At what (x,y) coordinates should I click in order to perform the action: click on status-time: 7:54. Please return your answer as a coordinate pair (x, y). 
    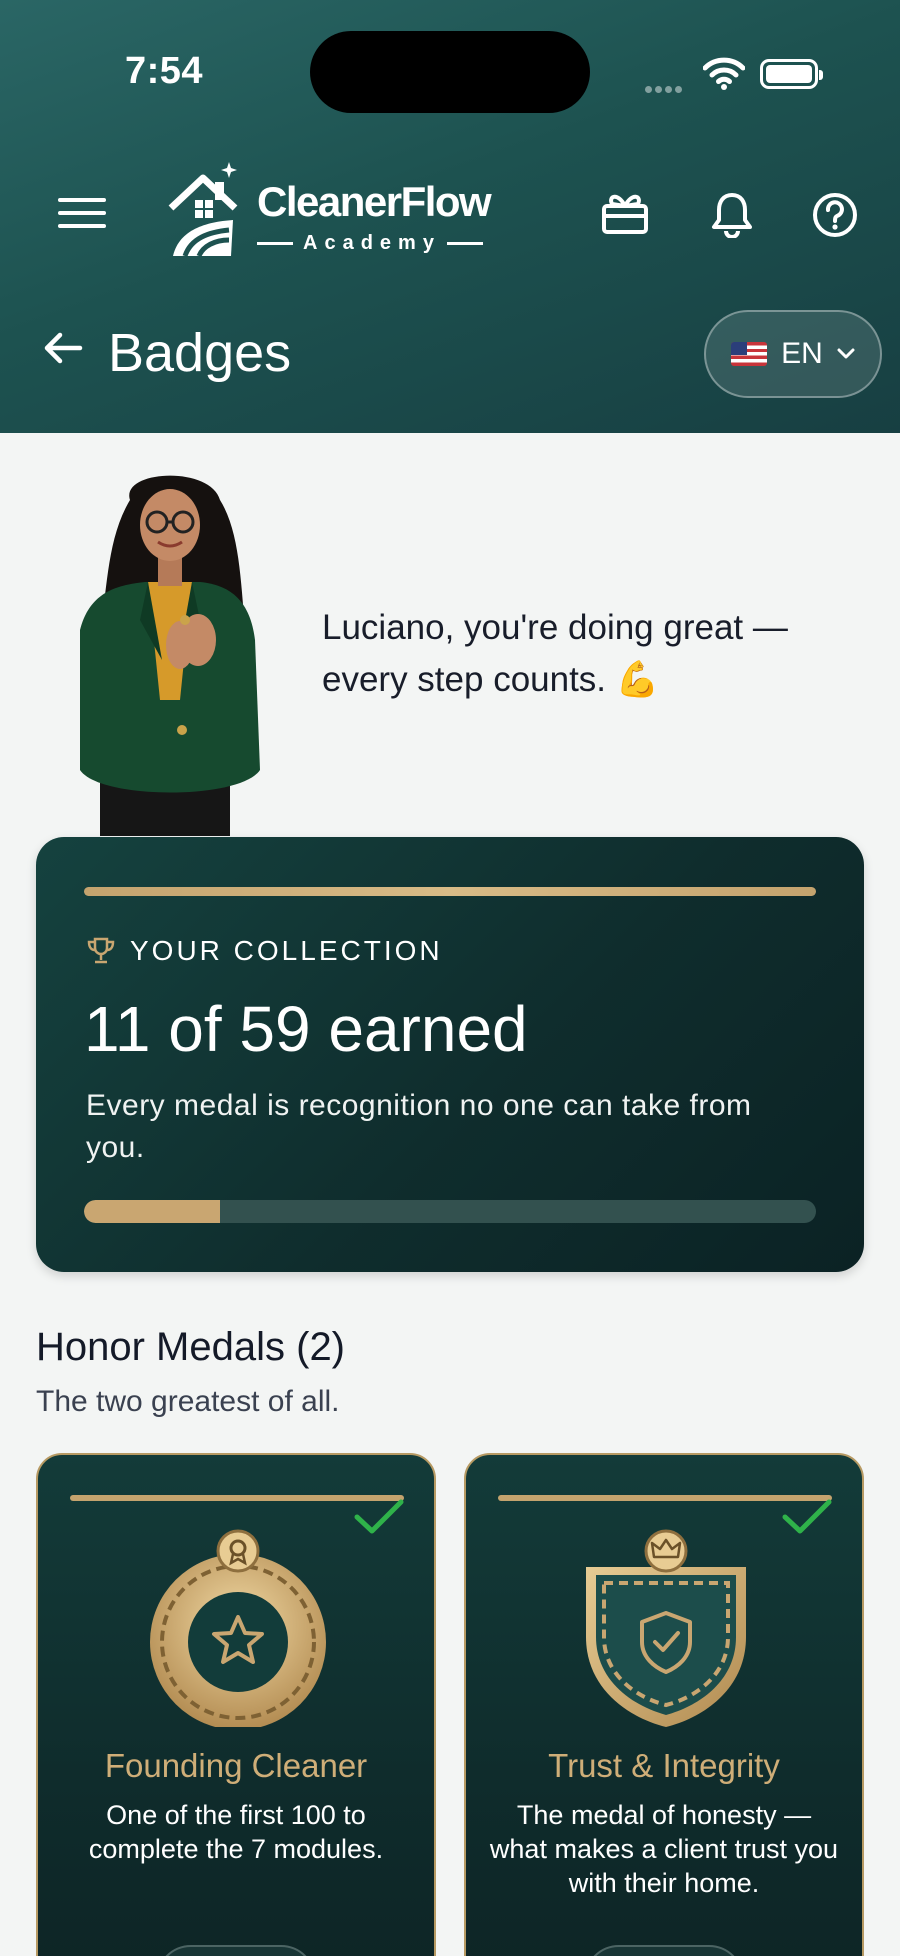
    Looking at the image, I should click on (164, 71).